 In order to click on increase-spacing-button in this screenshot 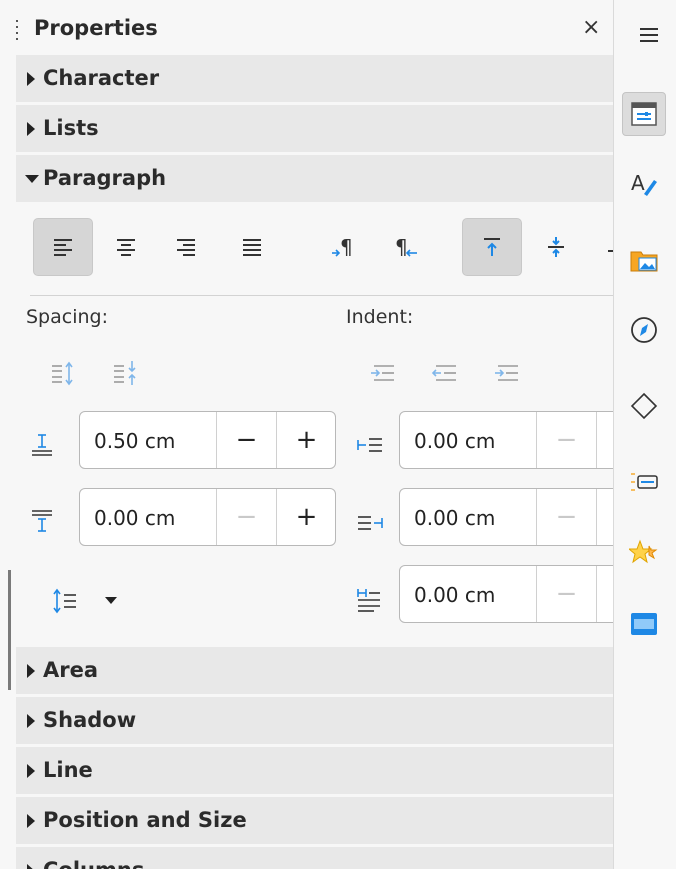, I will do `click(63, 373)`.